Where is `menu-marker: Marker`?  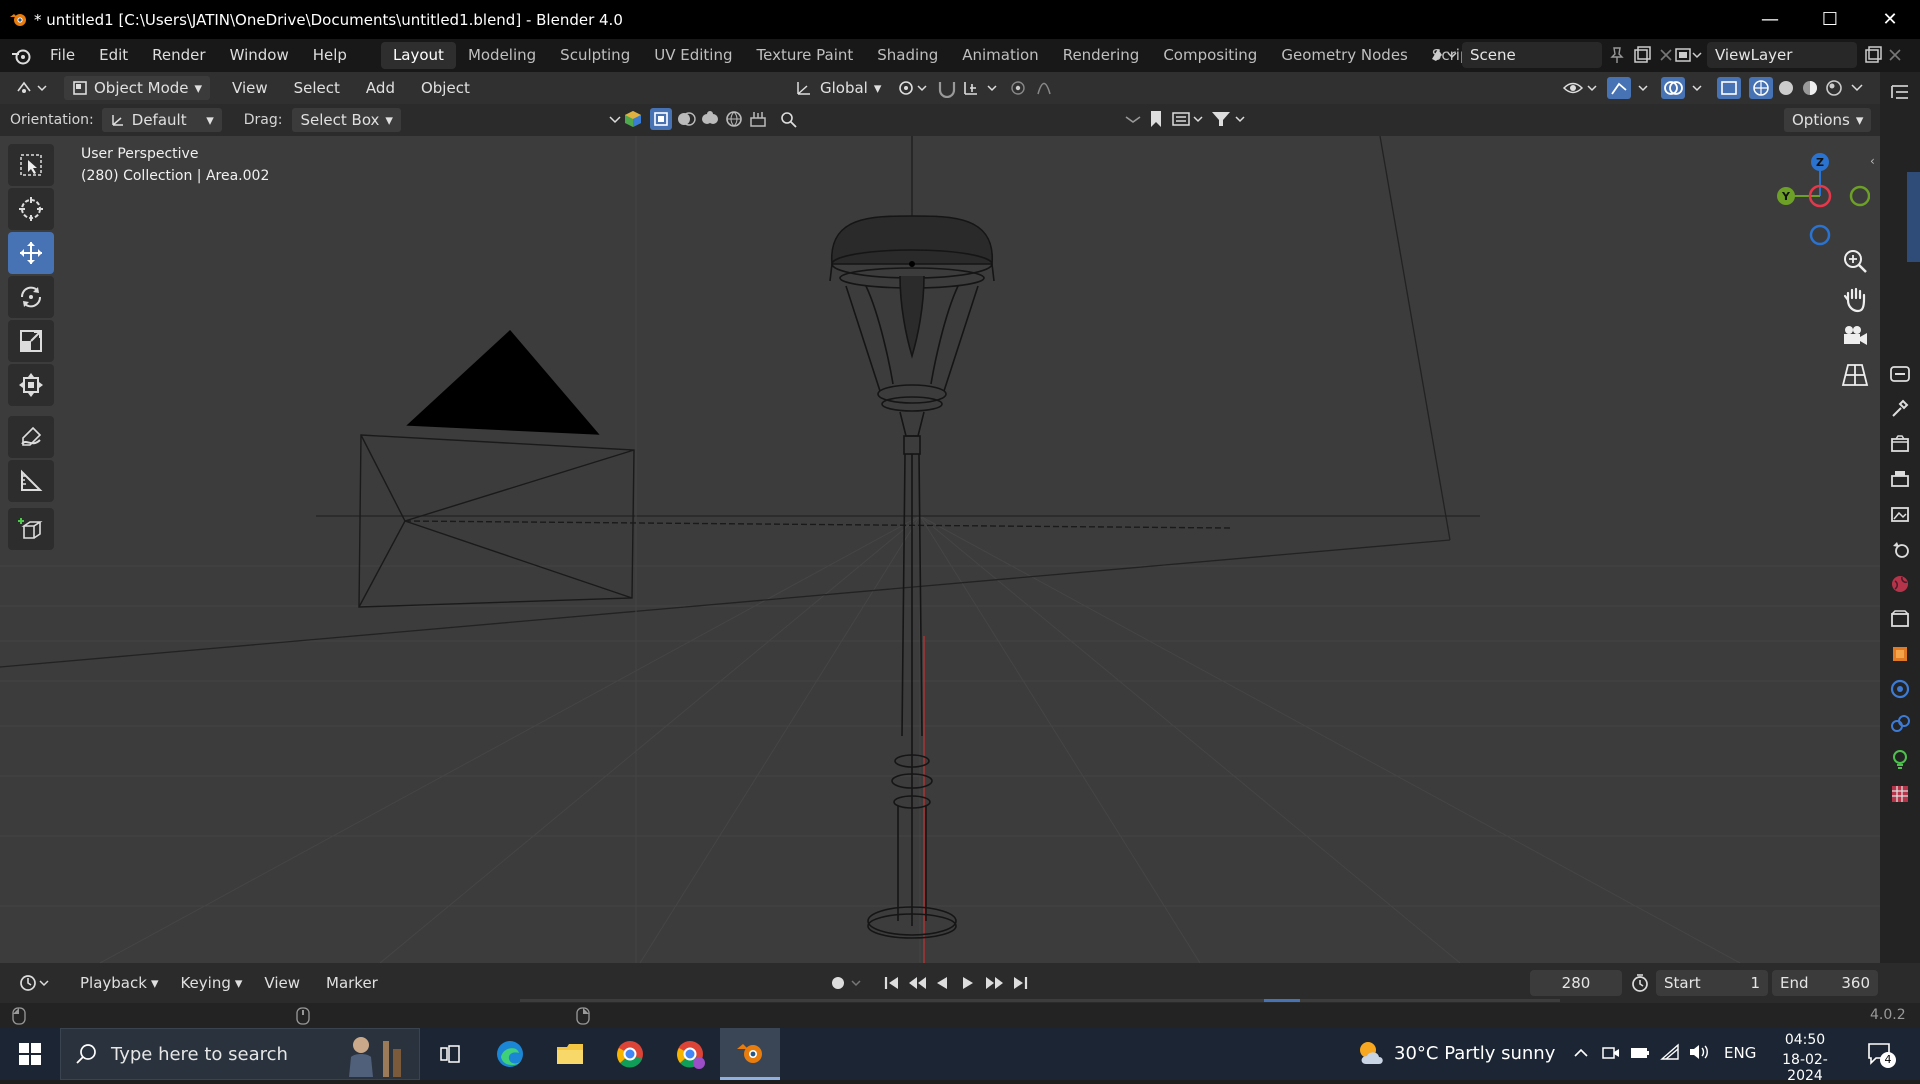 menu-marker: Marker is located at coordinates (352, 983).